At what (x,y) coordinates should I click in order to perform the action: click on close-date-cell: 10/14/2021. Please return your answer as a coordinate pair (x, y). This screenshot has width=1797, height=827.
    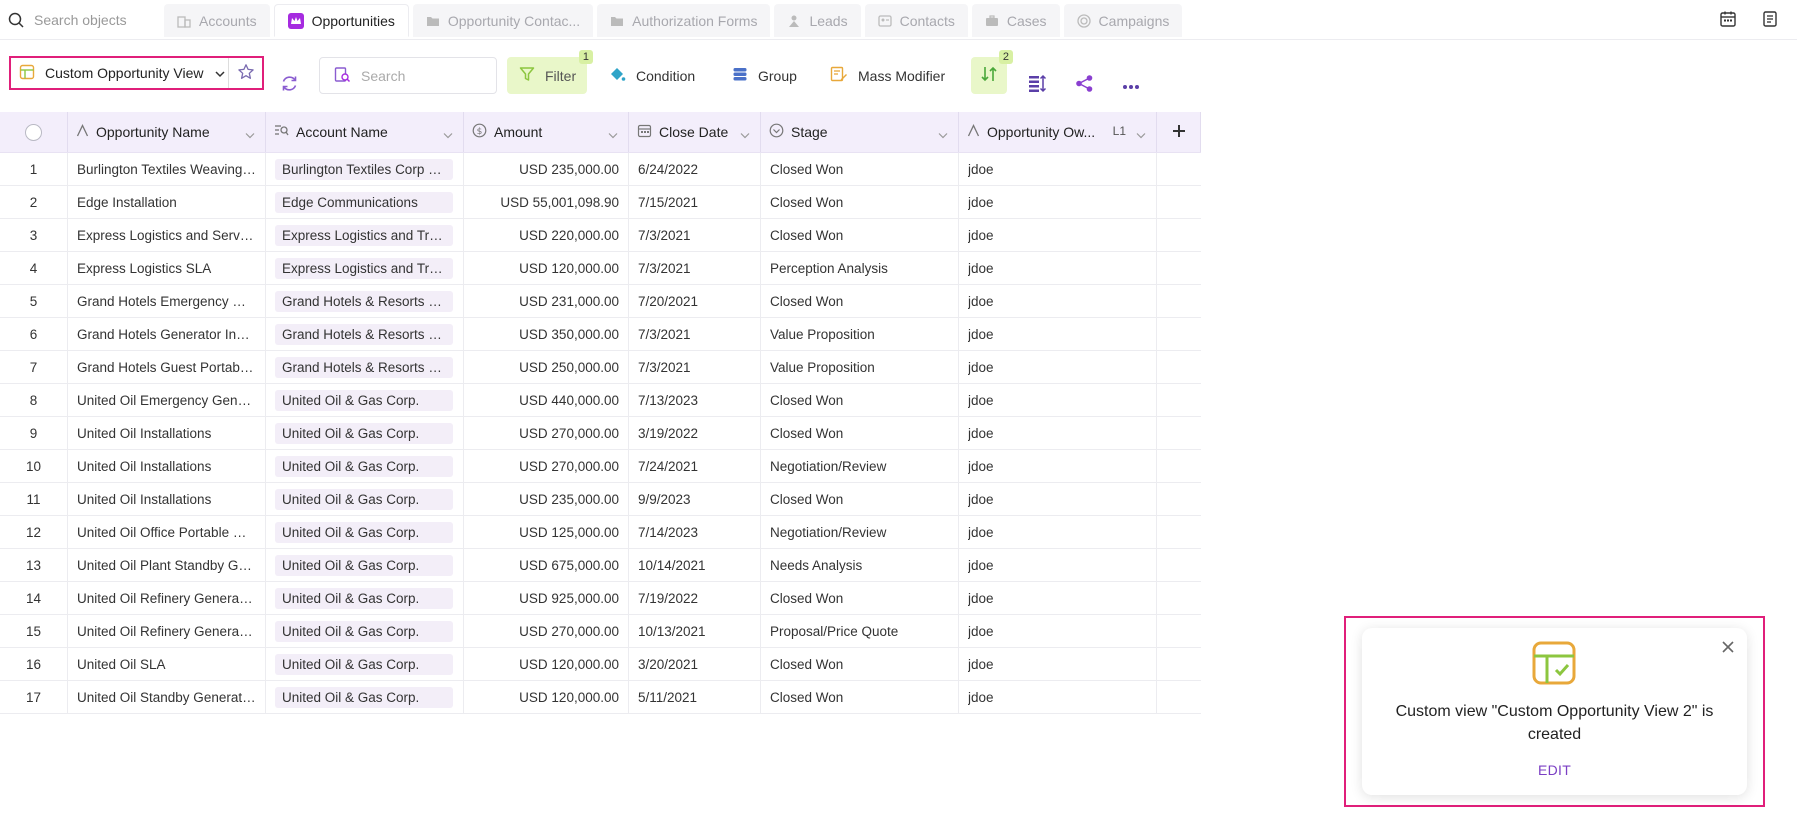
    Looking at the image, I should click on (695, 565).